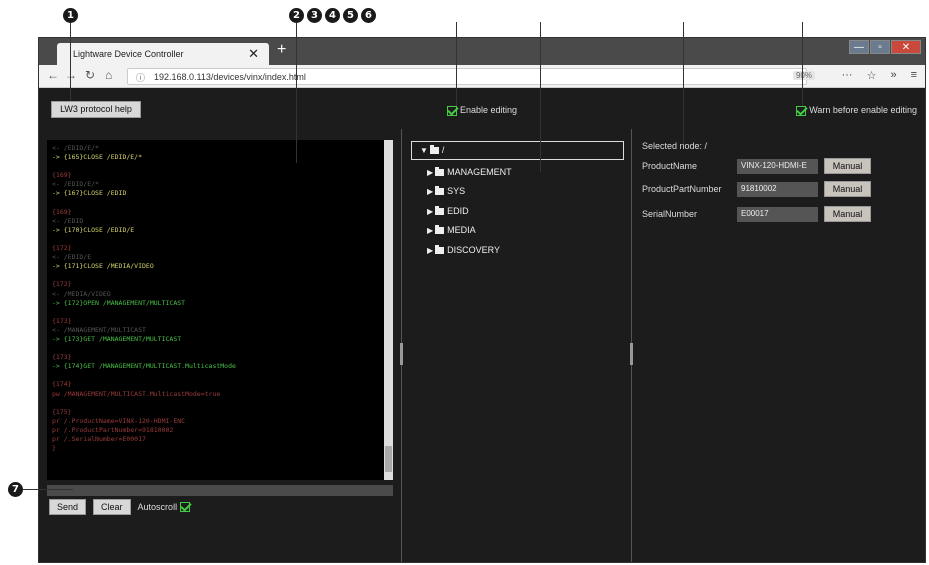  I want to click on browser-tab: Lightware Device Controller ✕, so click(163, 54).